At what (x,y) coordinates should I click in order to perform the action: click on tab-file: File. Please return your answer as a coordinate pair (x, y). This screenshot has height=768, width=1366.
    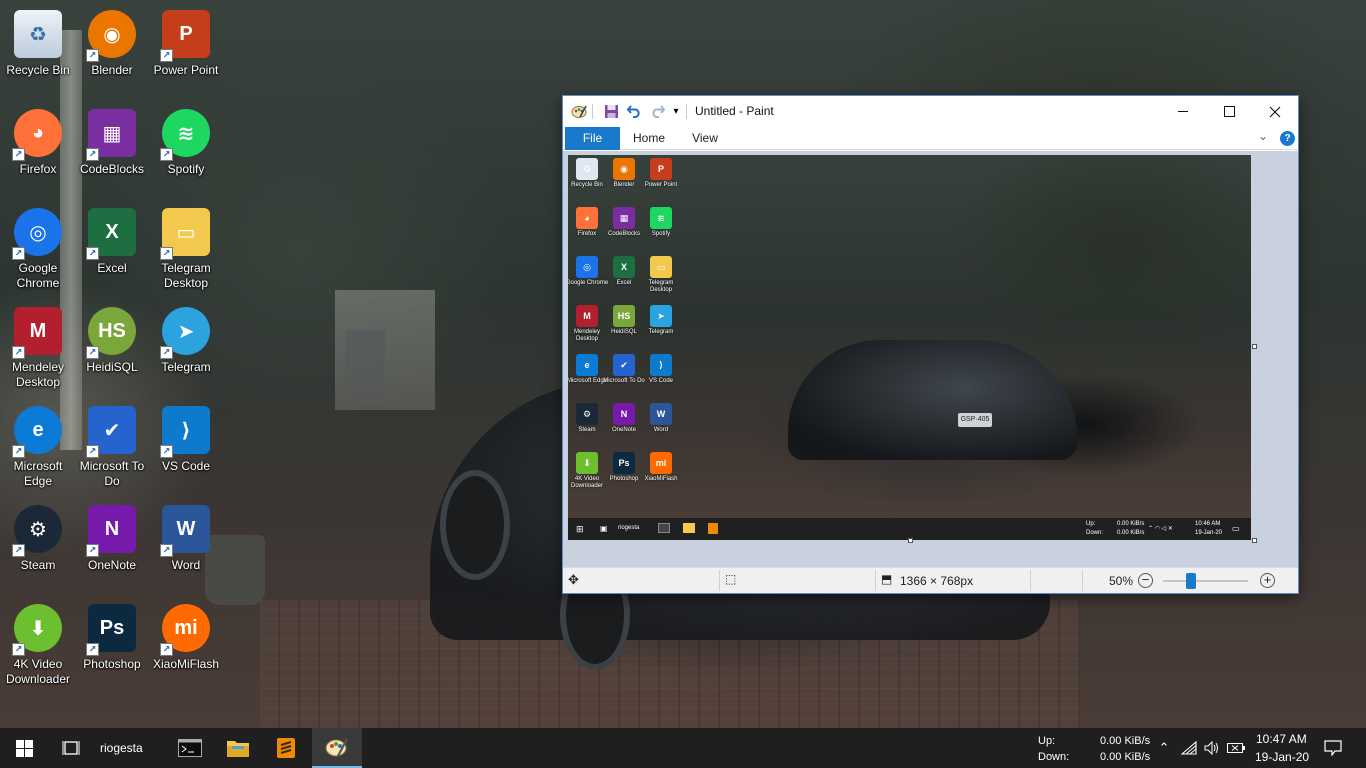
    Looking at the image, I should click on (592, 138).